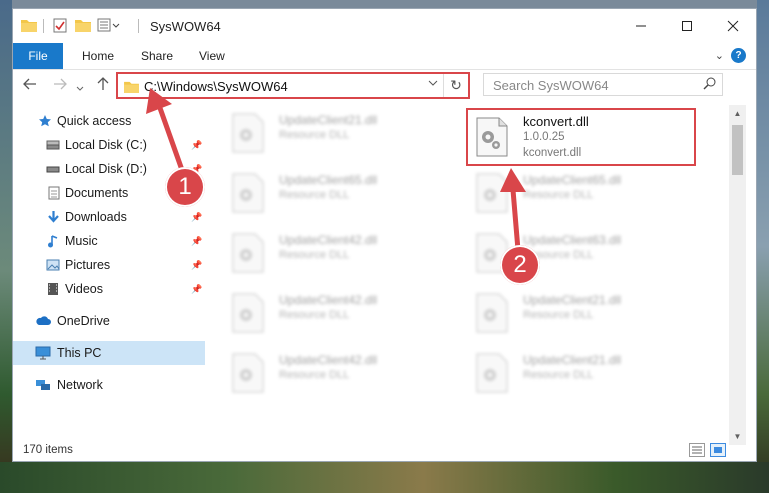 Image resolution: width=769 pixels, height=493 pixels. I want to click on callout-1: 1, so click(185, 187).